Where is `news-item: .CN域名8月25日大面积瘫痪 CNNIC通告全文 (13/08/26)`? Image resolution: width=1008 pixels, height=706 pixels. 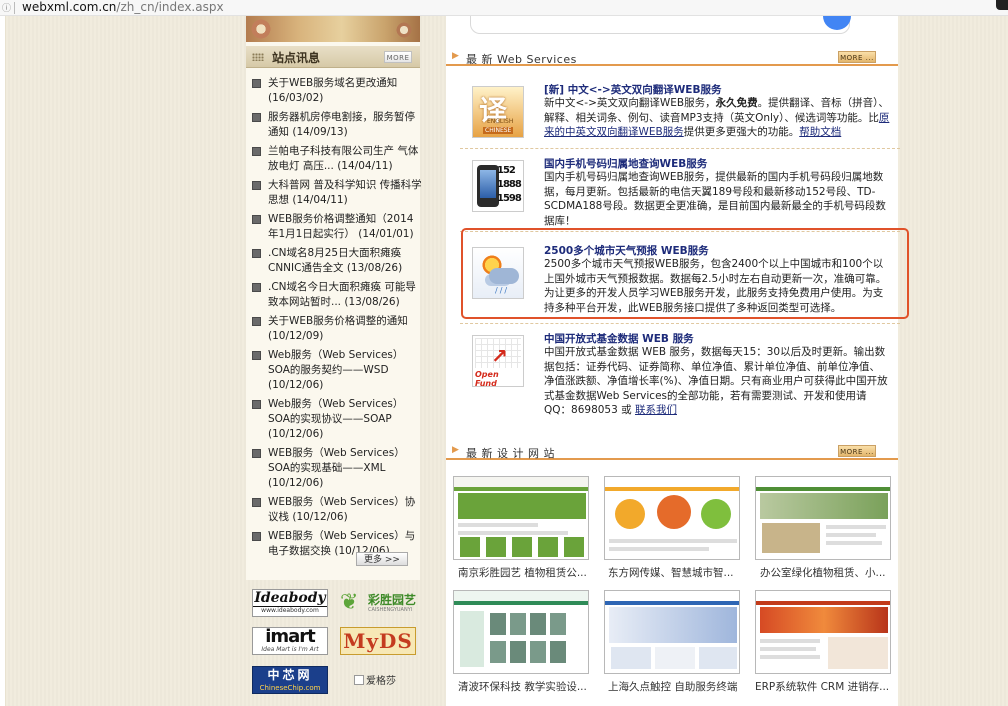 news-item: .CN域名8月25日大面积瘫痪 CNNIC通告全文 (13/08/26) is located at coordinates (336, 261).